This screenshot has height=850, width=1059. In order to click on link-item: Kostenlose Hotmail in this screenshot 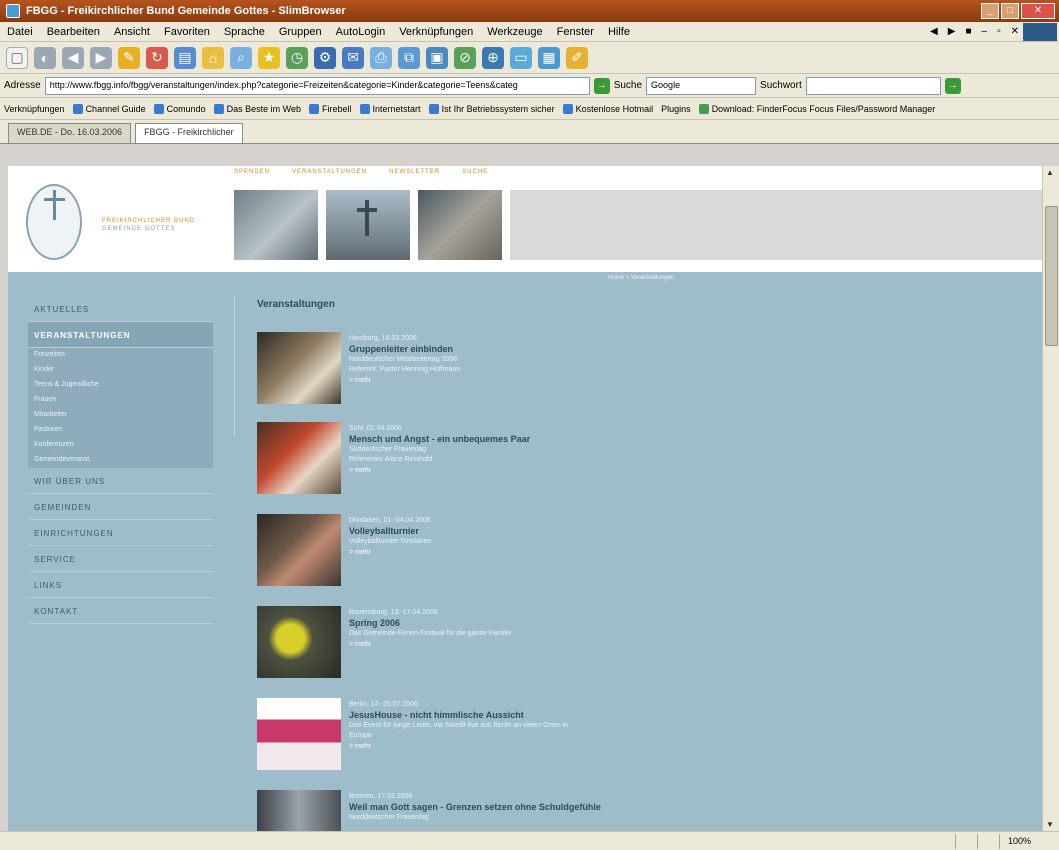, I will do `click(607, 108)`.